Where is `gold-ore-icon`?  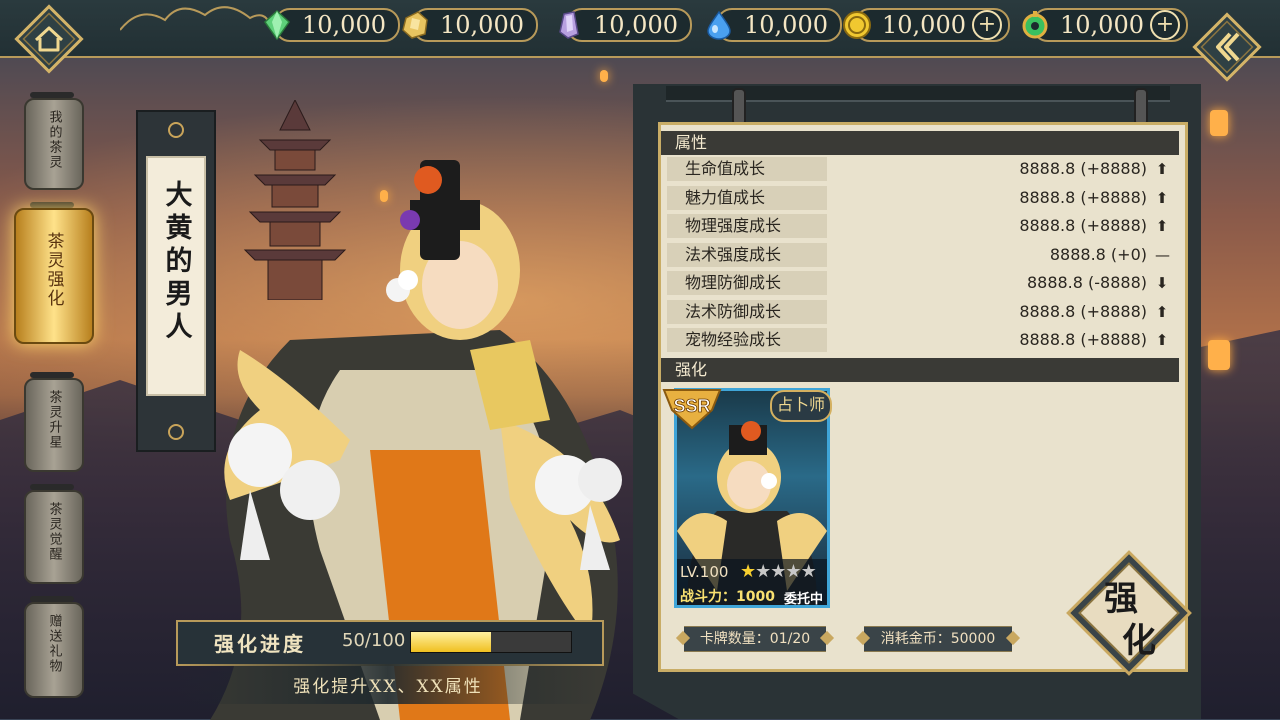
gold-ore-icon is located at coordinates (415, 25).